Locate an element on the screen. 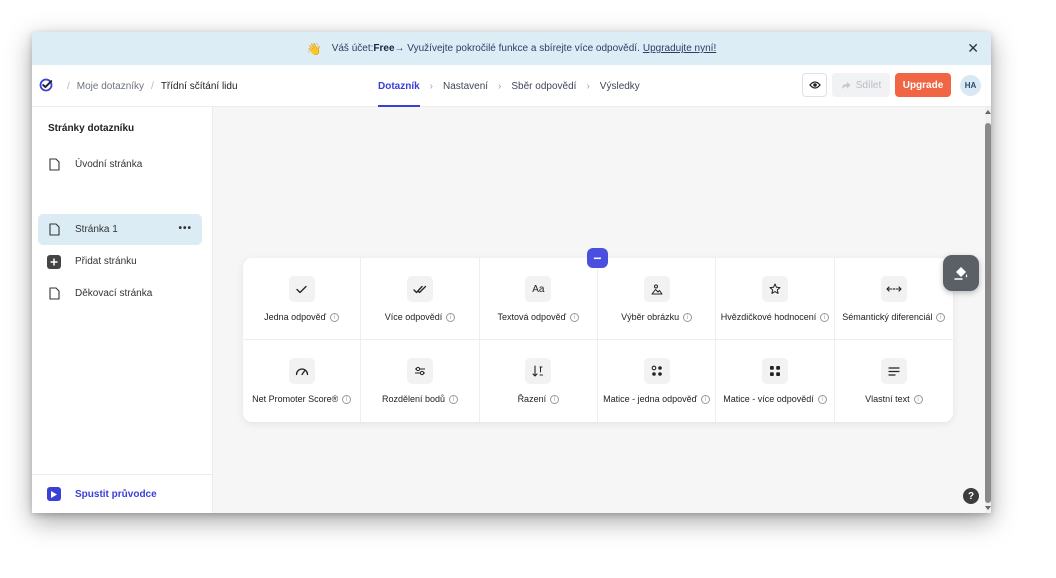  question-type-label: Matice - více odpovědí is located at coordinates (768, 399).